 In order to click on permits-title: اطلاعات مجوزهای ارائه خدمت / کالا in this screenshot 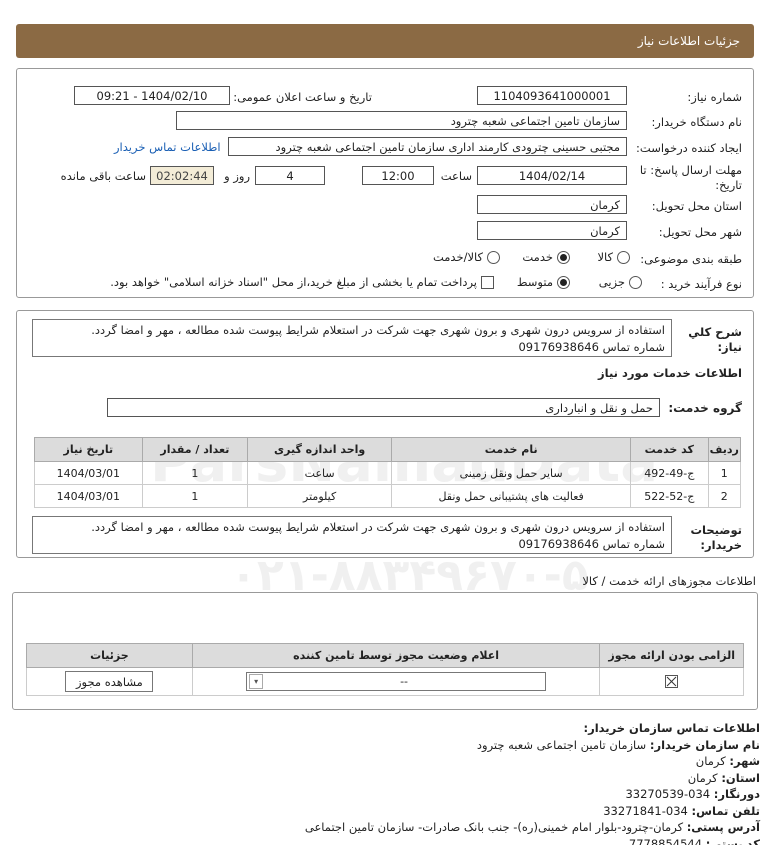, I will do `click(669, 581)`.